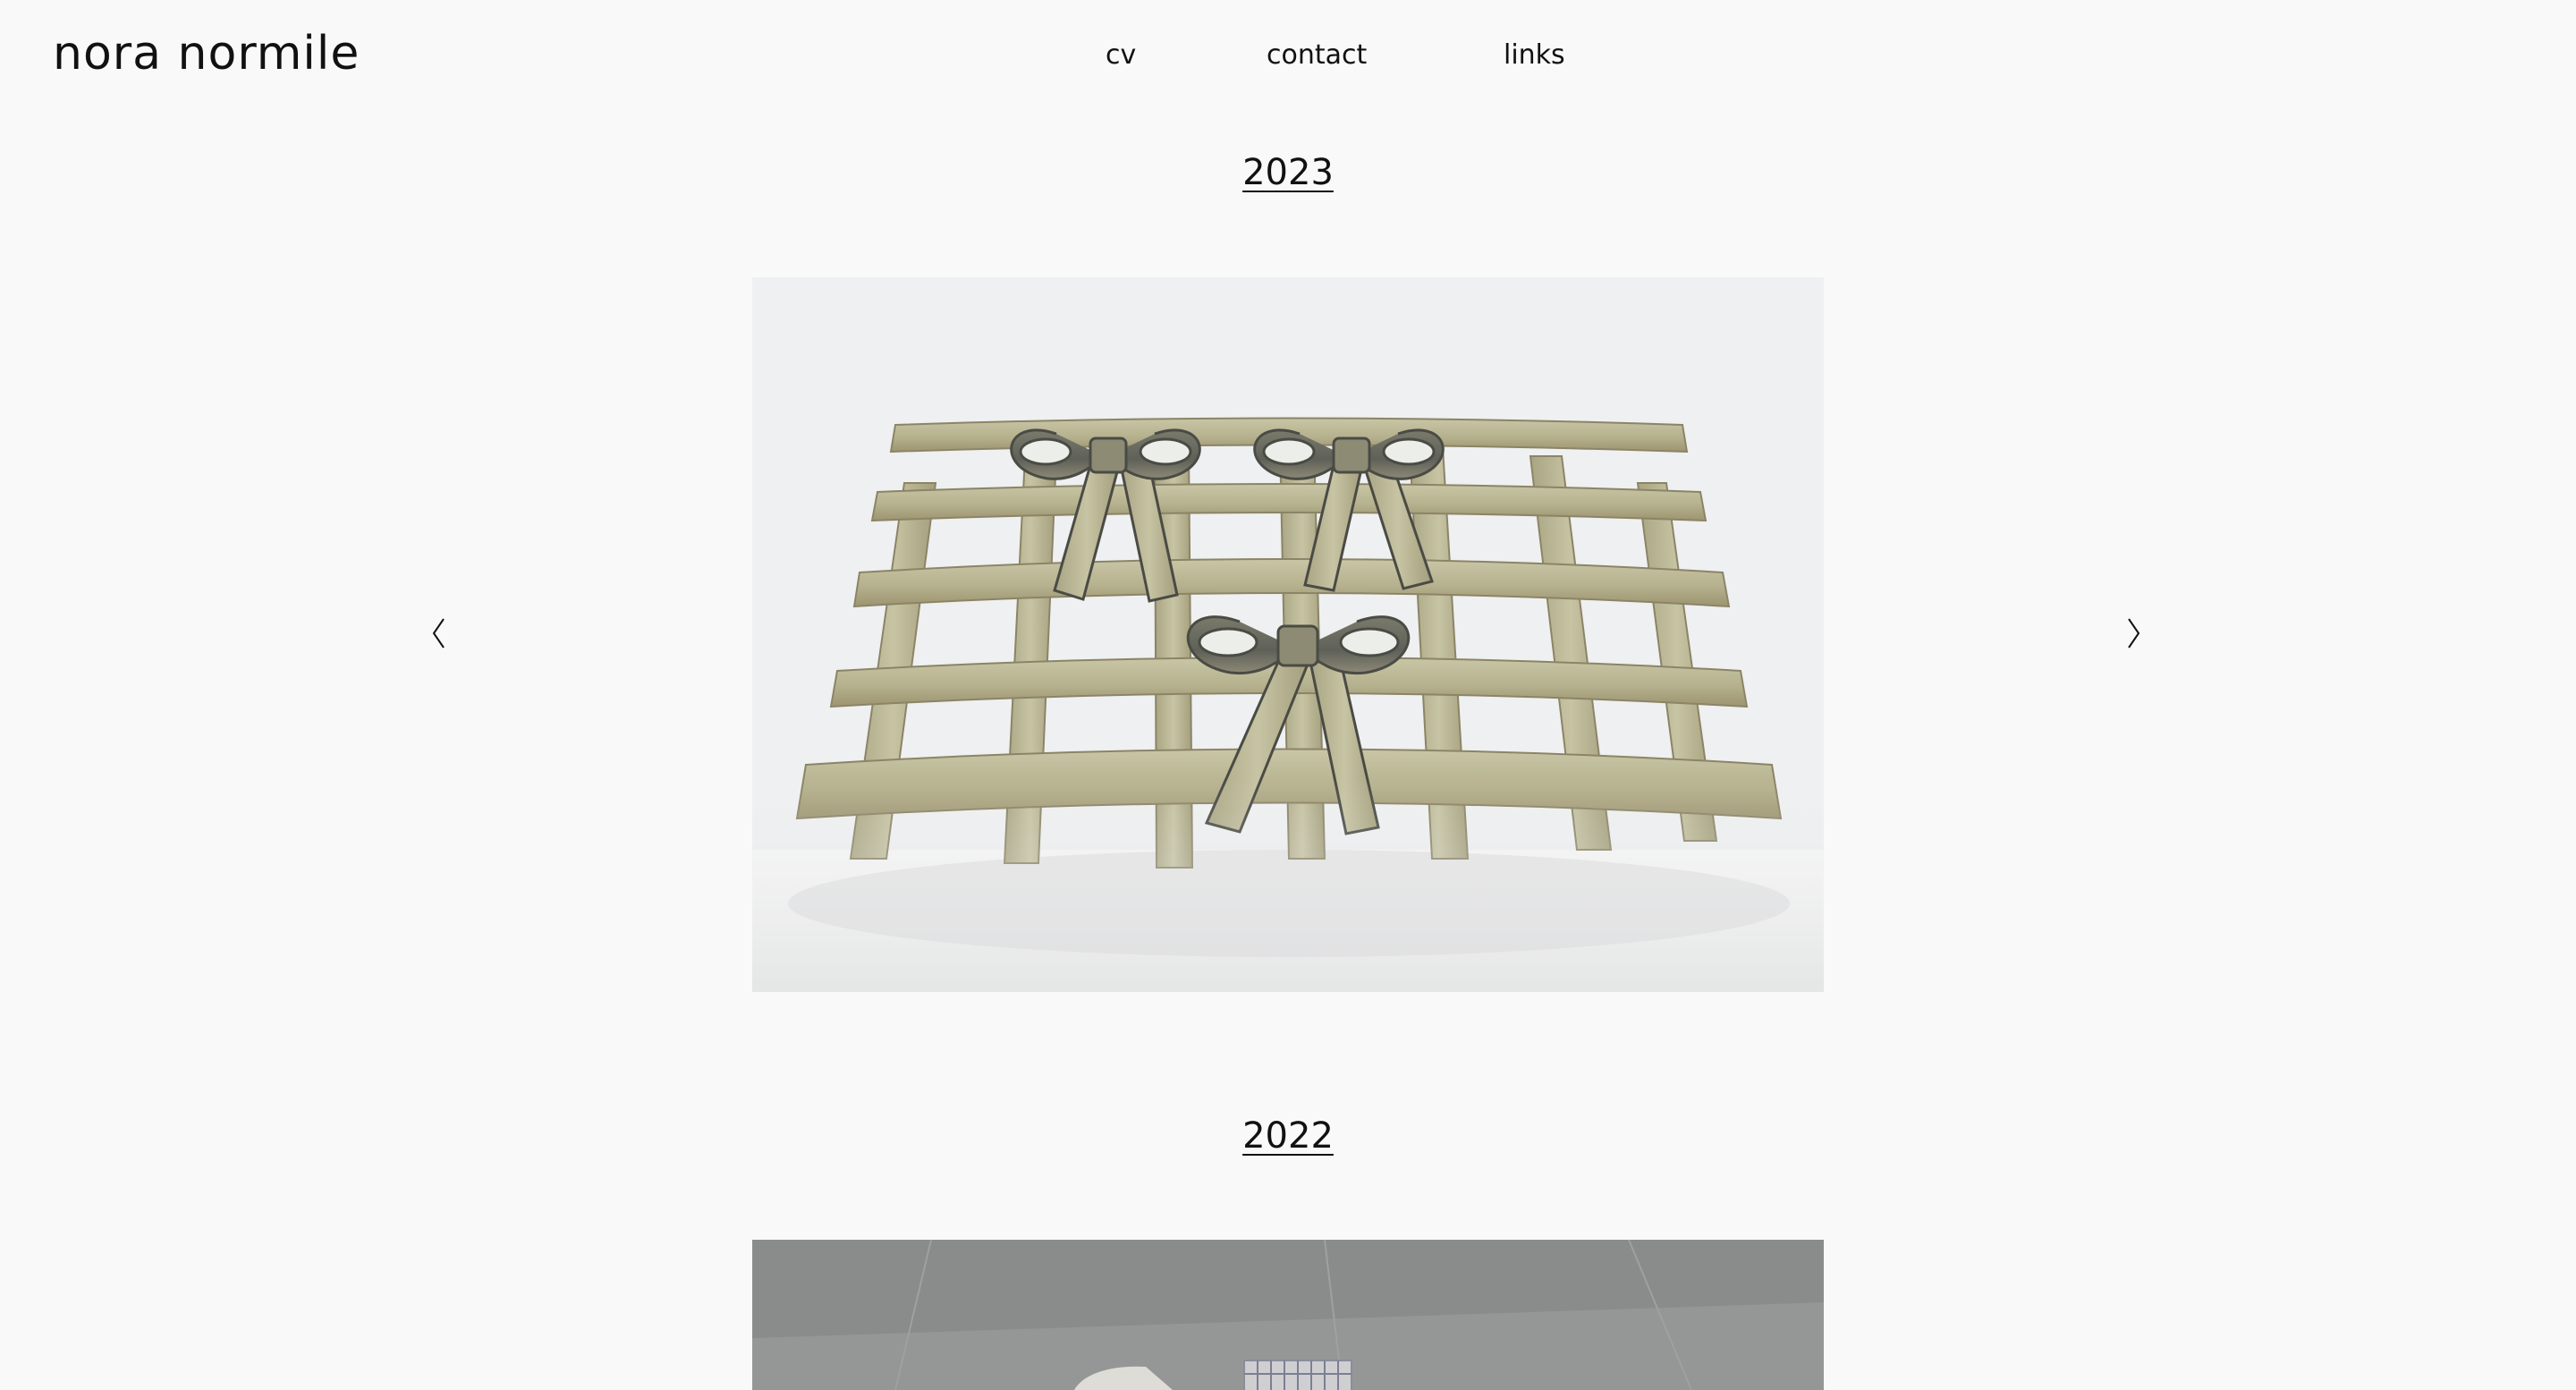 Image resolution: width=2576 pixels, height=1390 pixels. I want to click on chevron-left-icon, so click(438, 633).